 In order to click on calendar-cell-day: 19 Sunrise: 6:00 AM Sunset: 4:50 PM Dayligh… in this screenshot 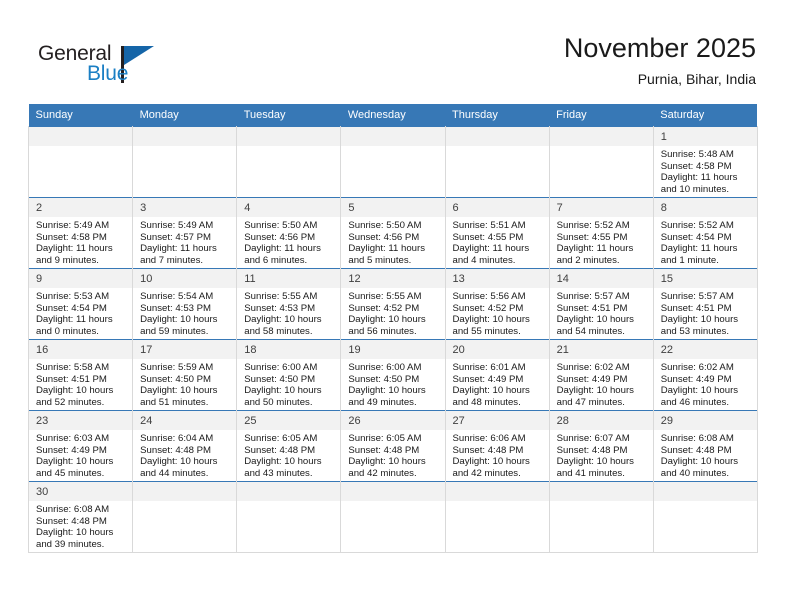, I will do `click(393, 375)`.